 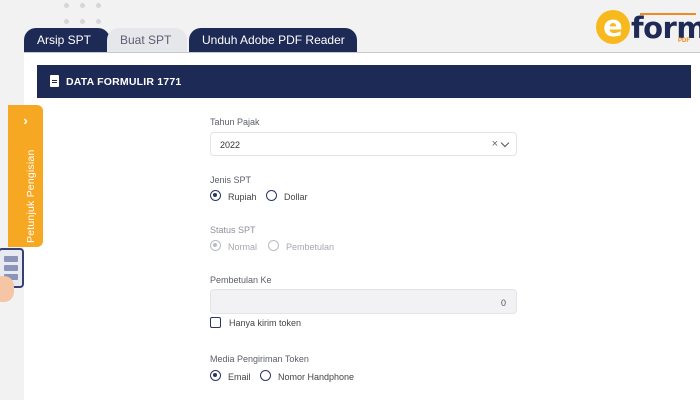 What do you see at coordinates (310, 247) in the screenshot?
I see `radio-pembetulan-label: Pembetulan` at bounding box center [310, 247].